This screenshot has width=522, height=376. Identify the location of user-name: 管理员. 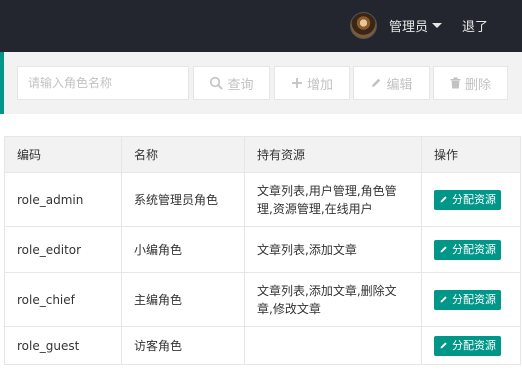
(408, 25).